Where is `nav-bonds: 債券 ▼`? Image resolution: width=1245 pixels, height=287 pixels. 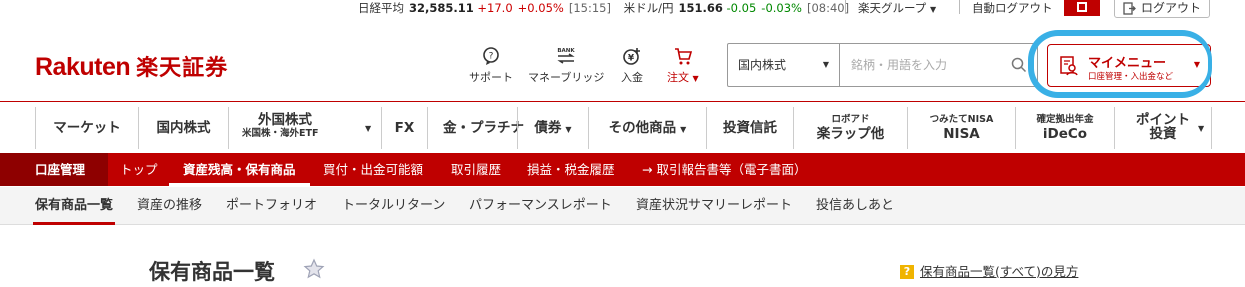 nav-bonds: 債券 ▼ is located at coordinates (552, 128).